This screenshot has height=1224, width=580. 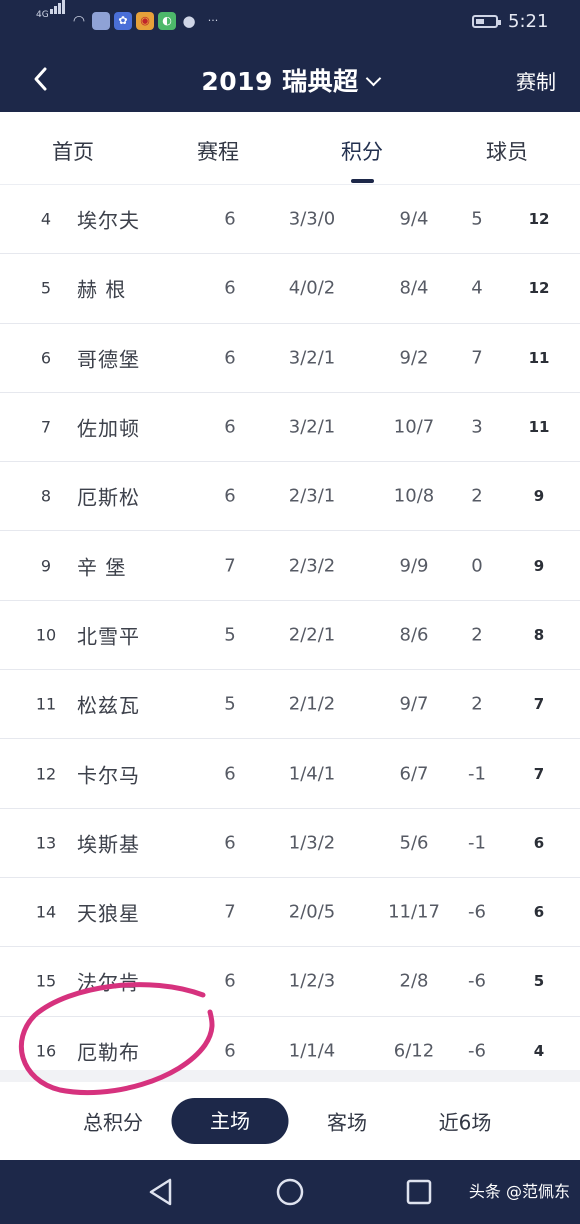 I want to click on app-header: 2019 瑞典超 赛制, so click(x=290, y=78).